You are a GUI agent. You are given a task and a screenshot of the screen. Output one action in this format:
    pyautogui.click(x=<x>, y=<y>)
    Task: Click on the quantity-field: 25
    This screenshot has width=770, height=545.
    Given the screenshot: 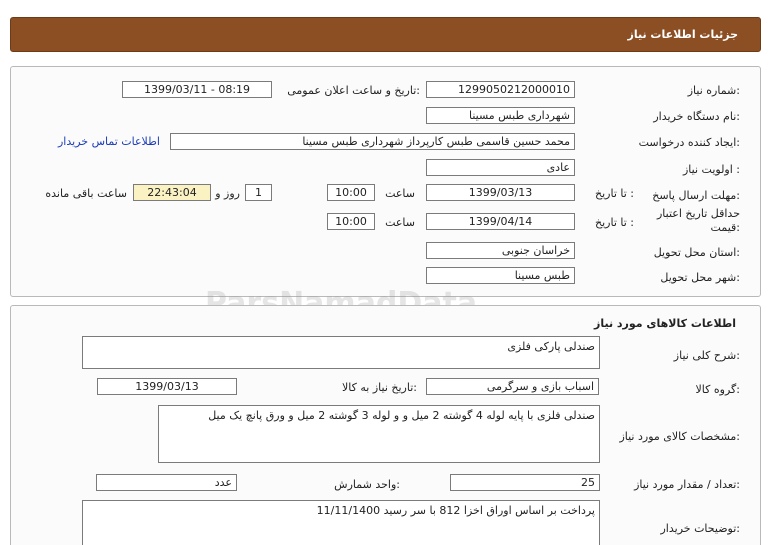 What is the action you would take?
    pyautogui.click(x=525, y=482)
    